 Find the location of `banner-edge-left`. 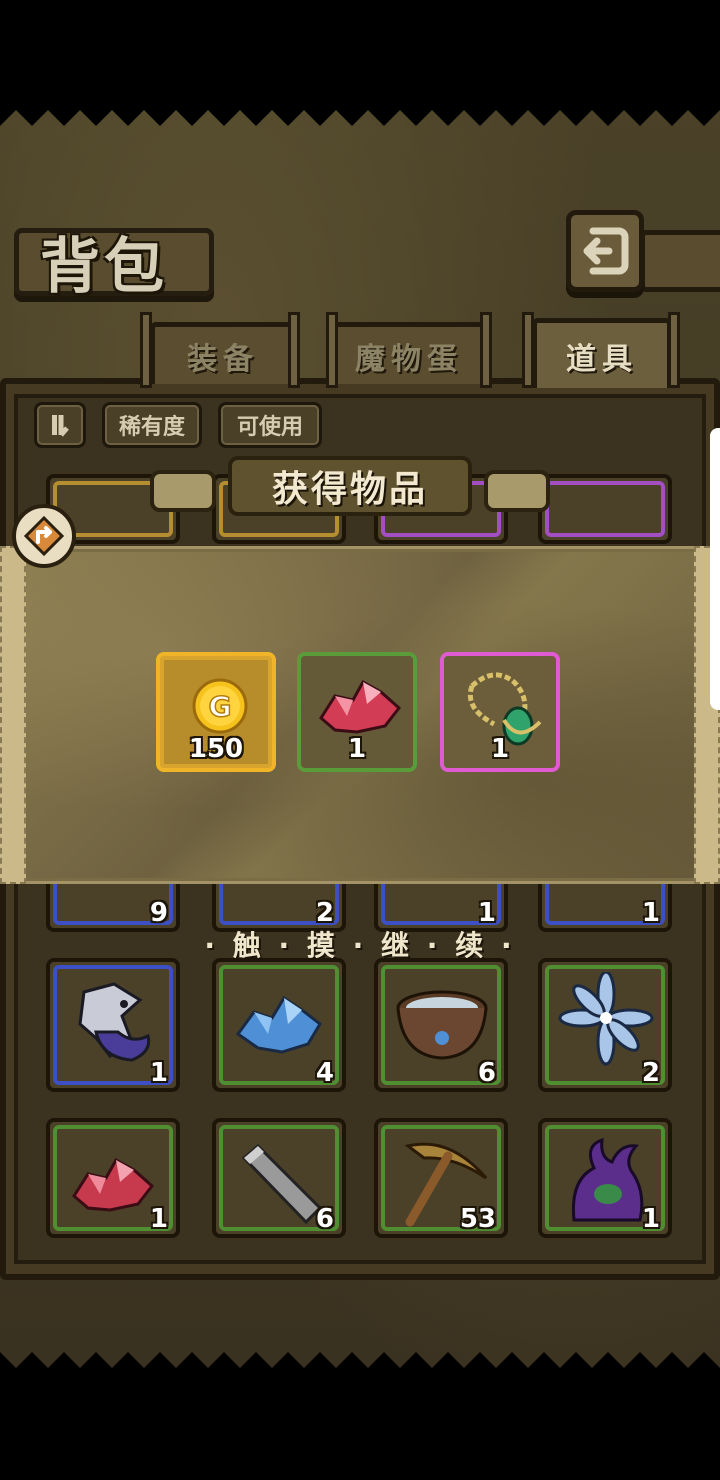

banner-edge-left is located at coordinates (13, 715).